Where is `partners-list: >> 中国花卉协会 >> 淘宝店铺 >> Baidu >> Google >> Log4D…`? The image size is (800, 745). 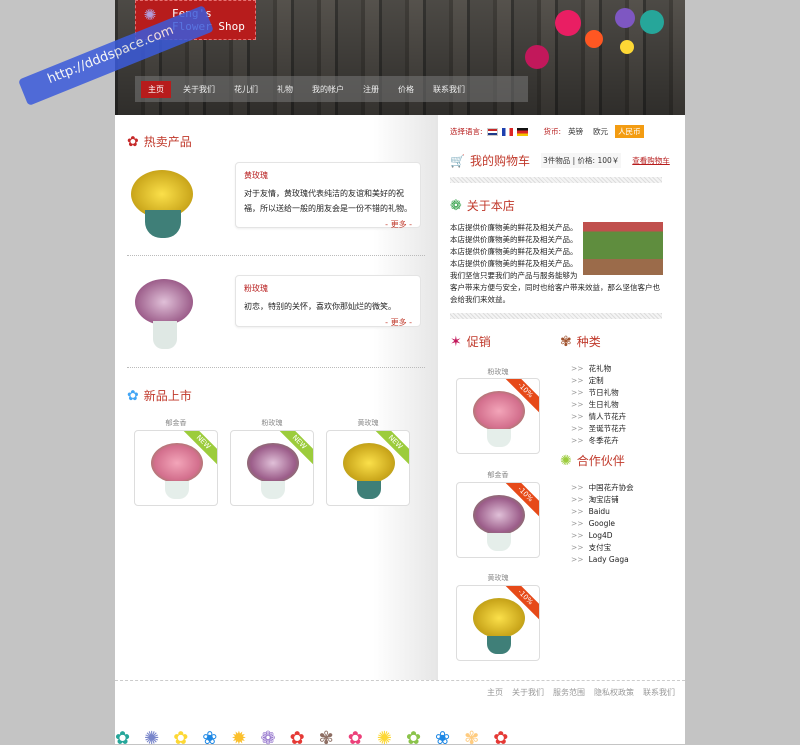
partners-list: >> 中国花卉协会 >> 淘宝店铺 >> Baidu >> Google >> Log4D… is located at coordinates (602, 524).